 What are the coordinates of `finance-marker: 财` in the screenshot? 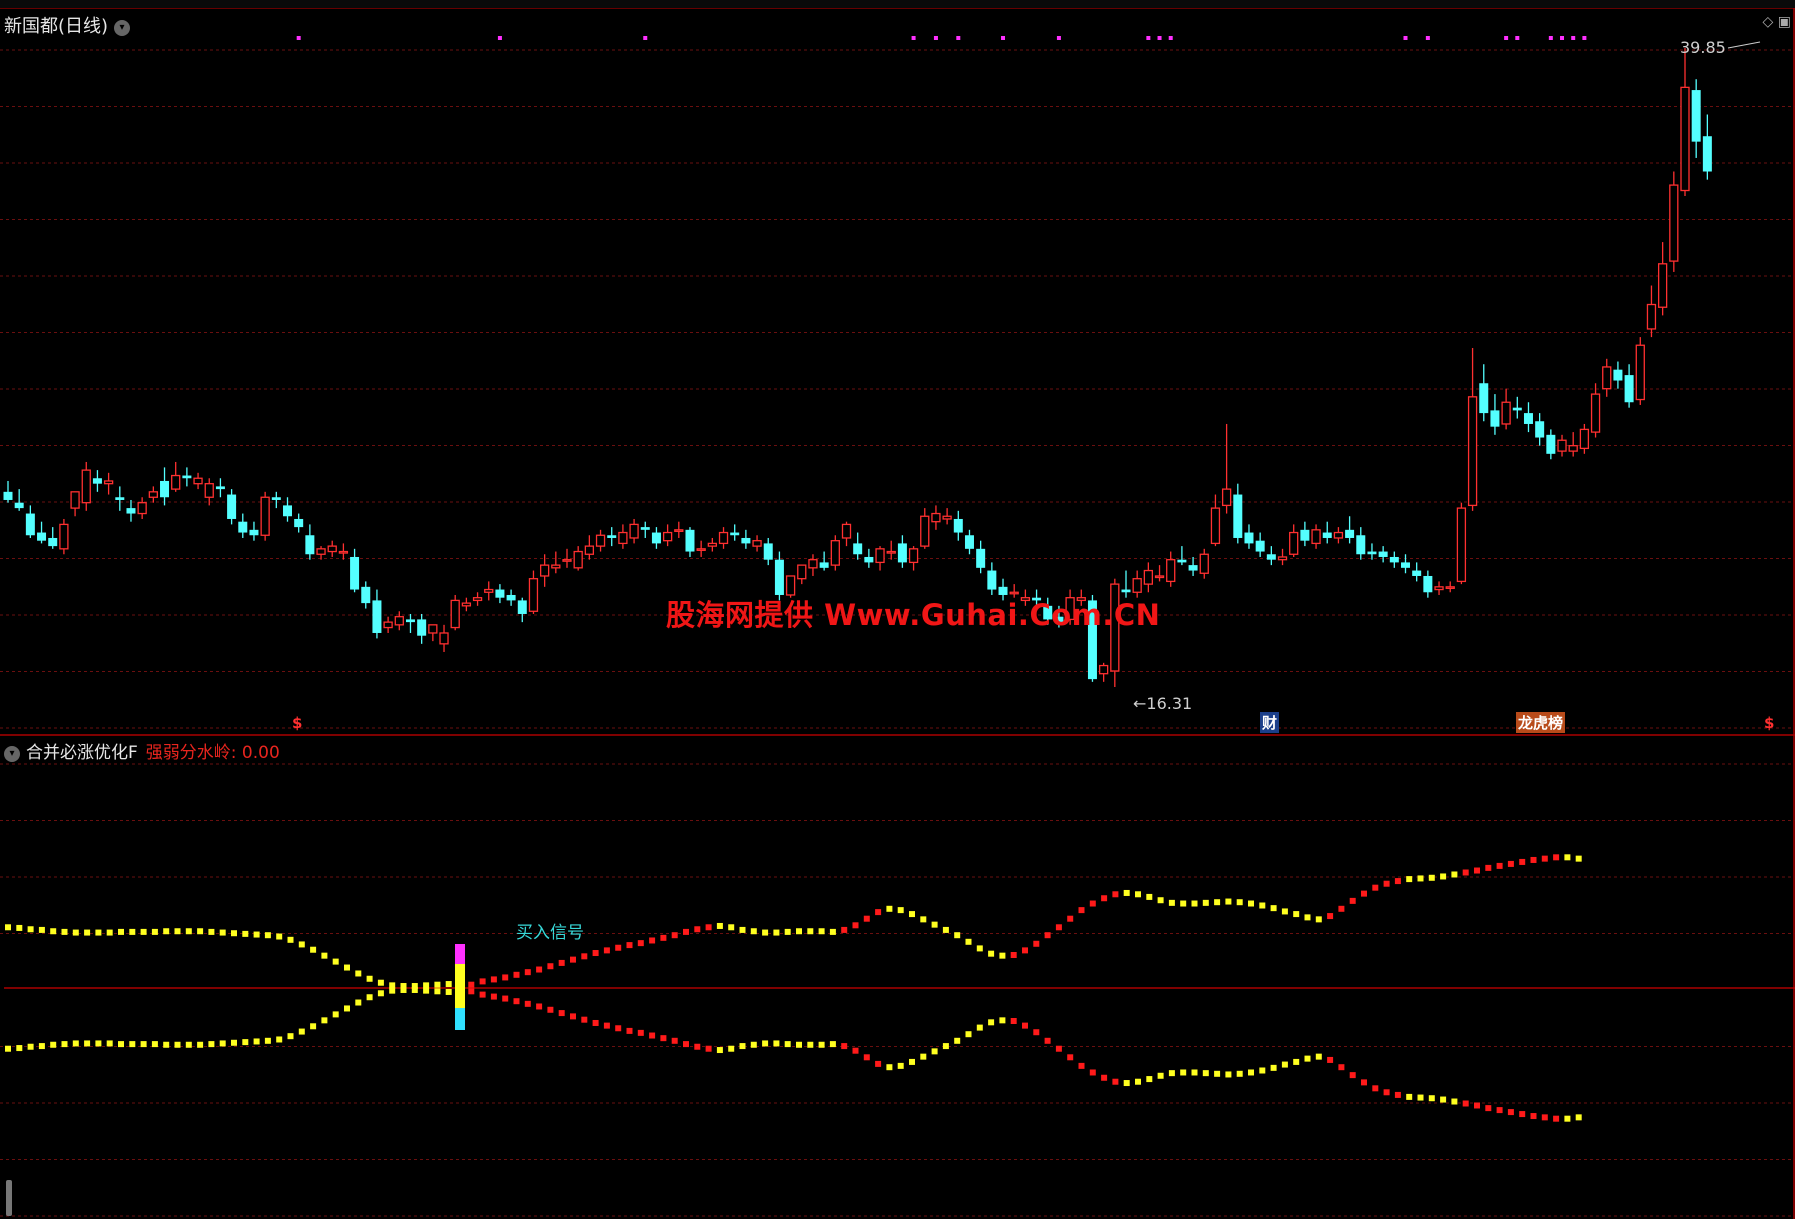 It's located at (1270, 722).